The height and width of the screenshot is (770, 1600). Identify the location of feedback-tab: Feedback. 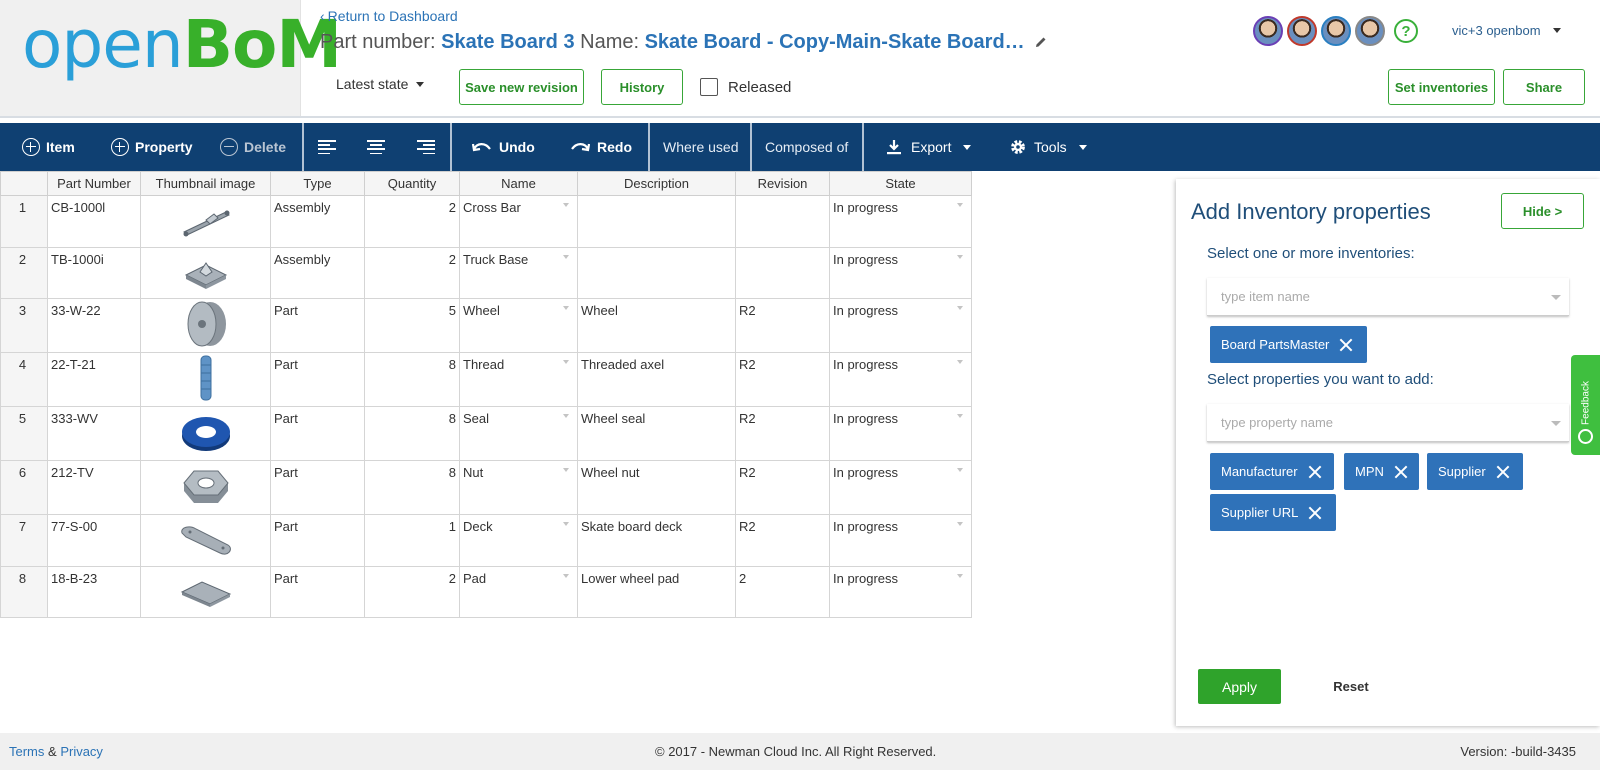
(1585, 405).